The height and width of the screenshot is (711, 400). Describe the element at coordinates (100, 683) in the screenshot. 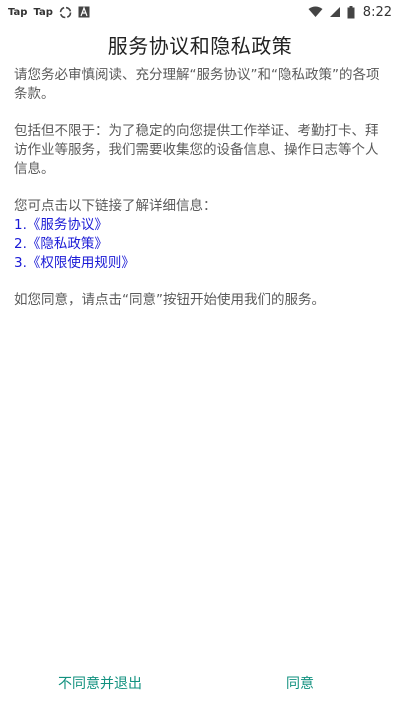

I see `decline-exit-button: 不同意并退出` at that location.